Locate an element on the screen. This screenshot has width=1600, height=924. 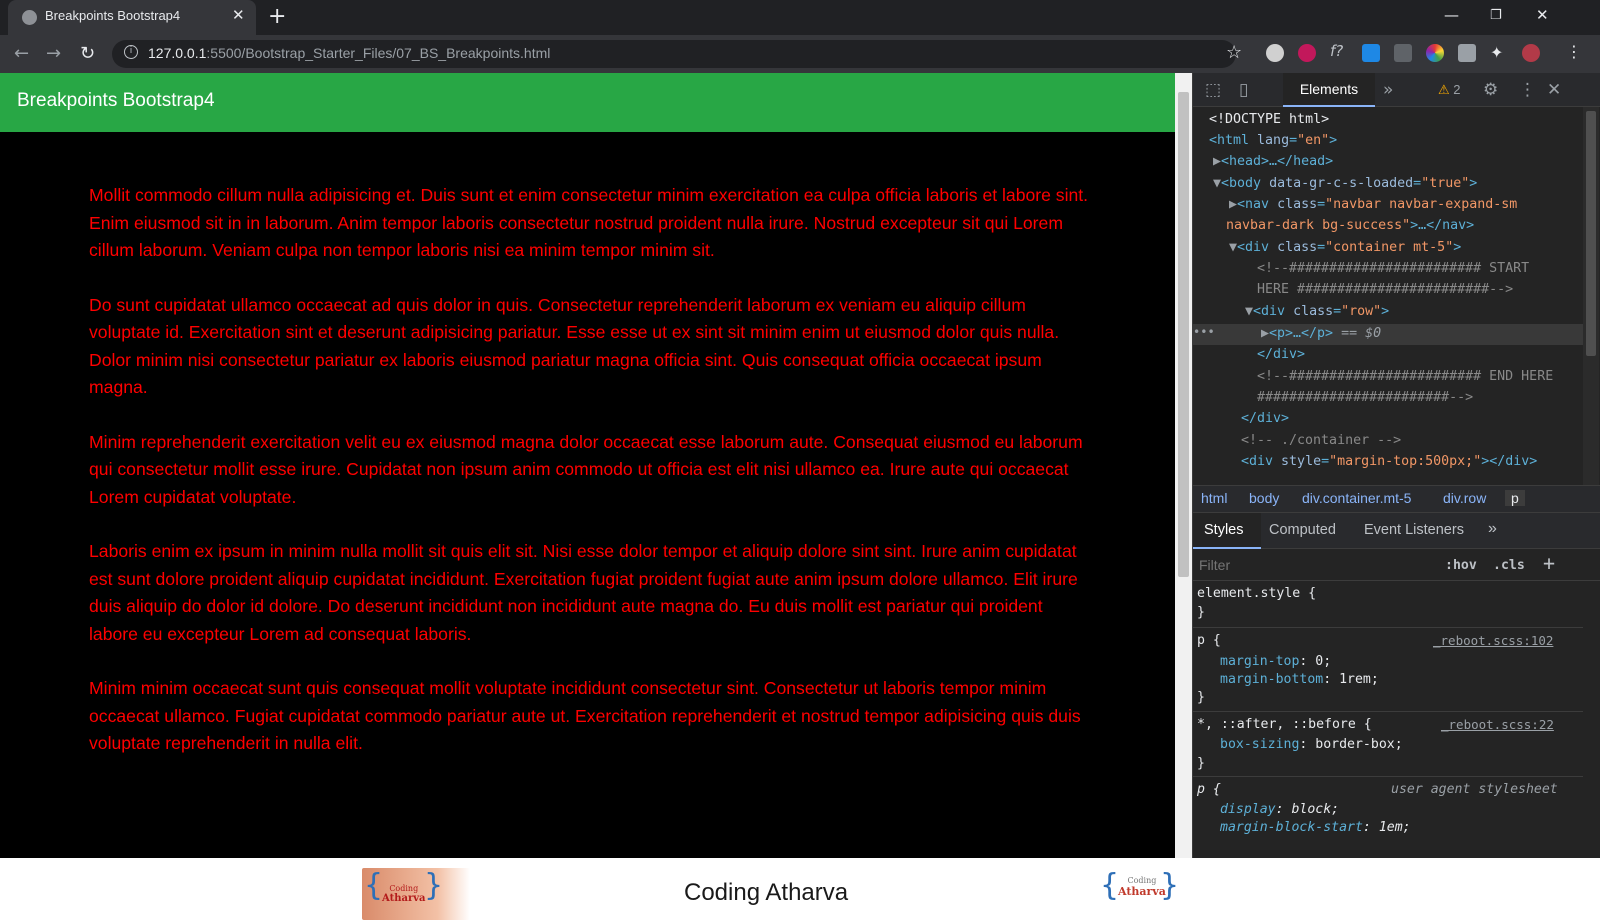
css-value: block; is located at coordinates (1315, 809).